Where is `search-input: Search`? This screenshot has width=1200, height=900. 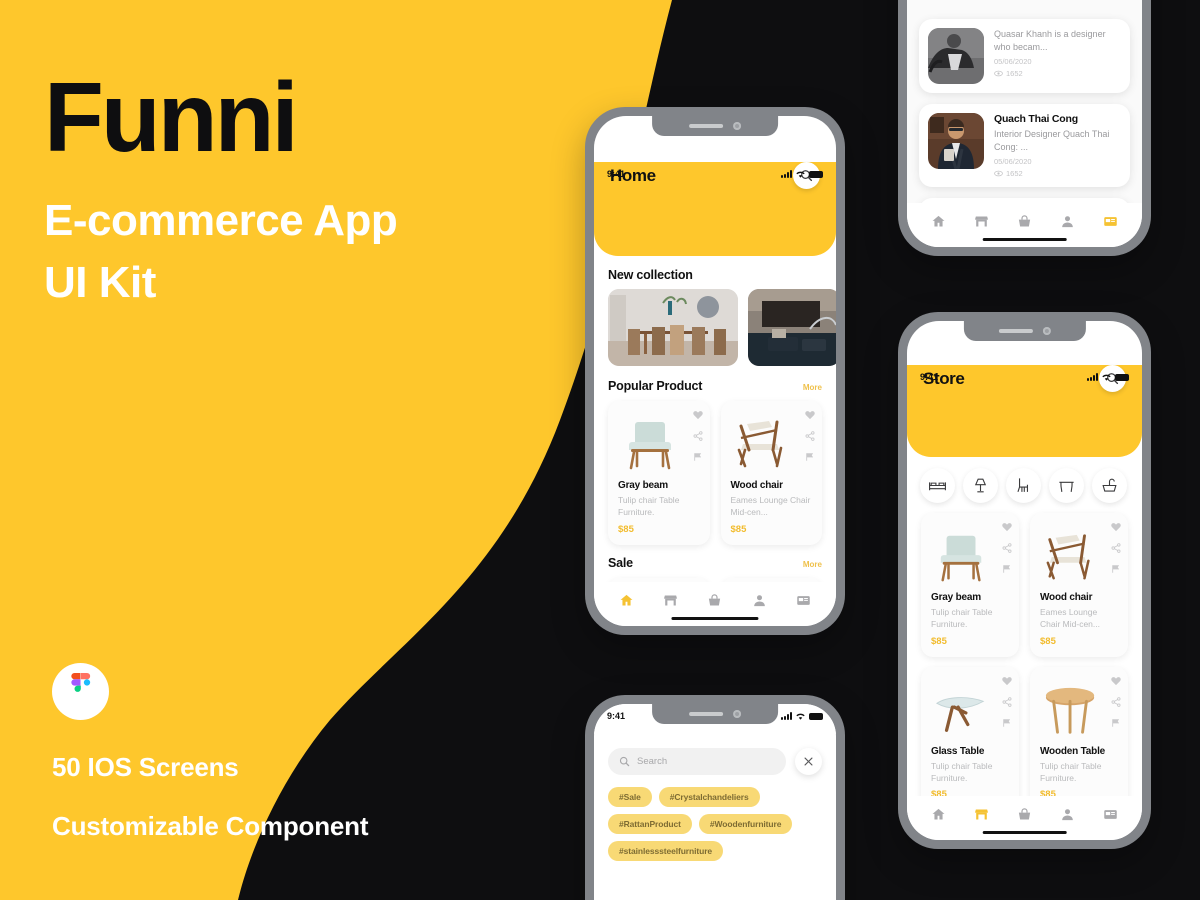 search-input: Search is located at coordinates (697, 761).